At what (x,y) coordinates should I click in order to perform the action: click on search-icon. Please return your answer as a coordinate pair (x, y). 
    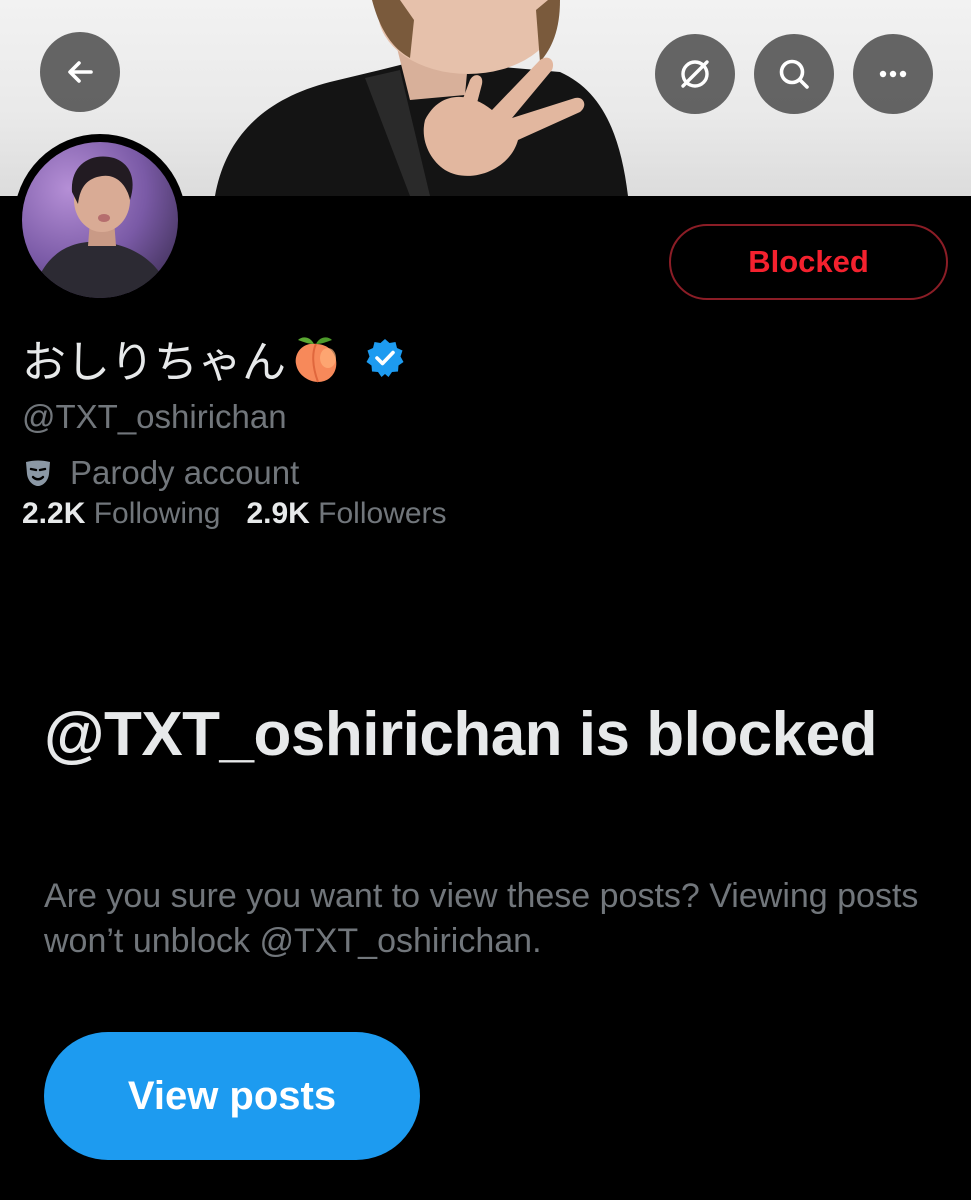
    Looking at the image, I should click on (794, 74).